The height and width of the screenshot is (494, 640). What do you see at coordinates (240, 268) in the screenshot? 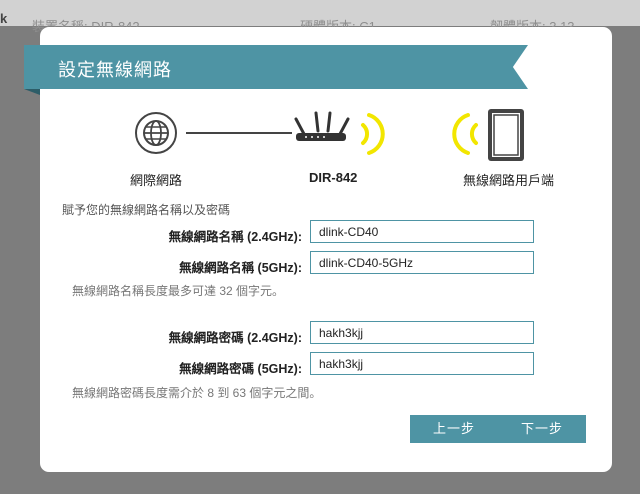
I see `ssid-5ghz-label: 無線網路名稱 (5GHz):` at bounding box center [240, 268].